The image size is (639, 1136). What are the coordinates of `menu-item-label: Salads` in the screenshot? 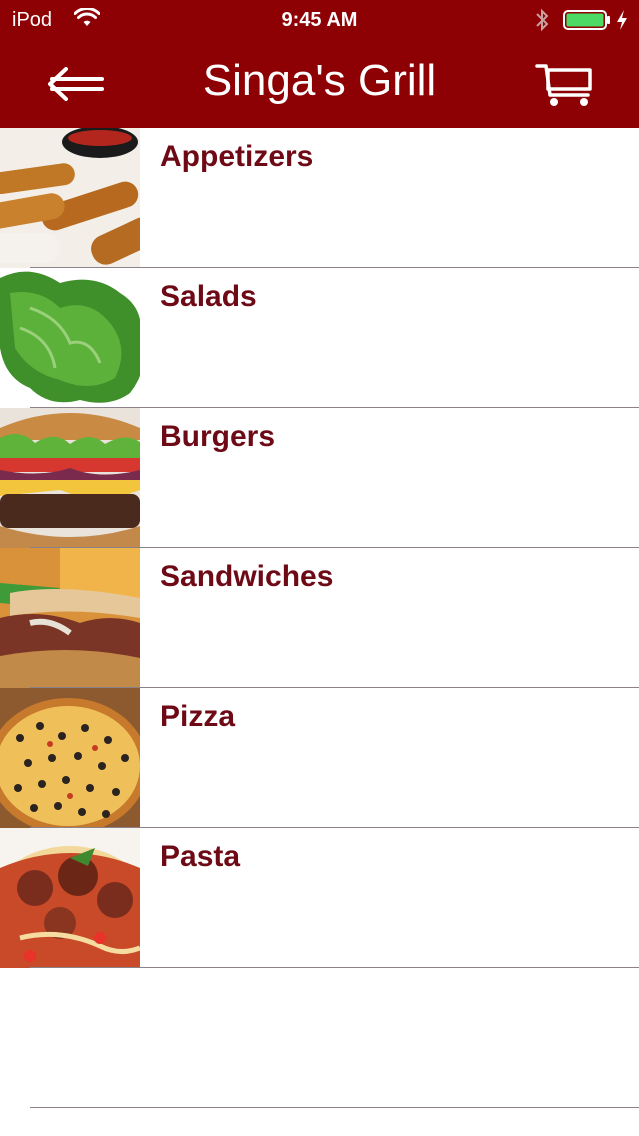 It's located at (208, 296).